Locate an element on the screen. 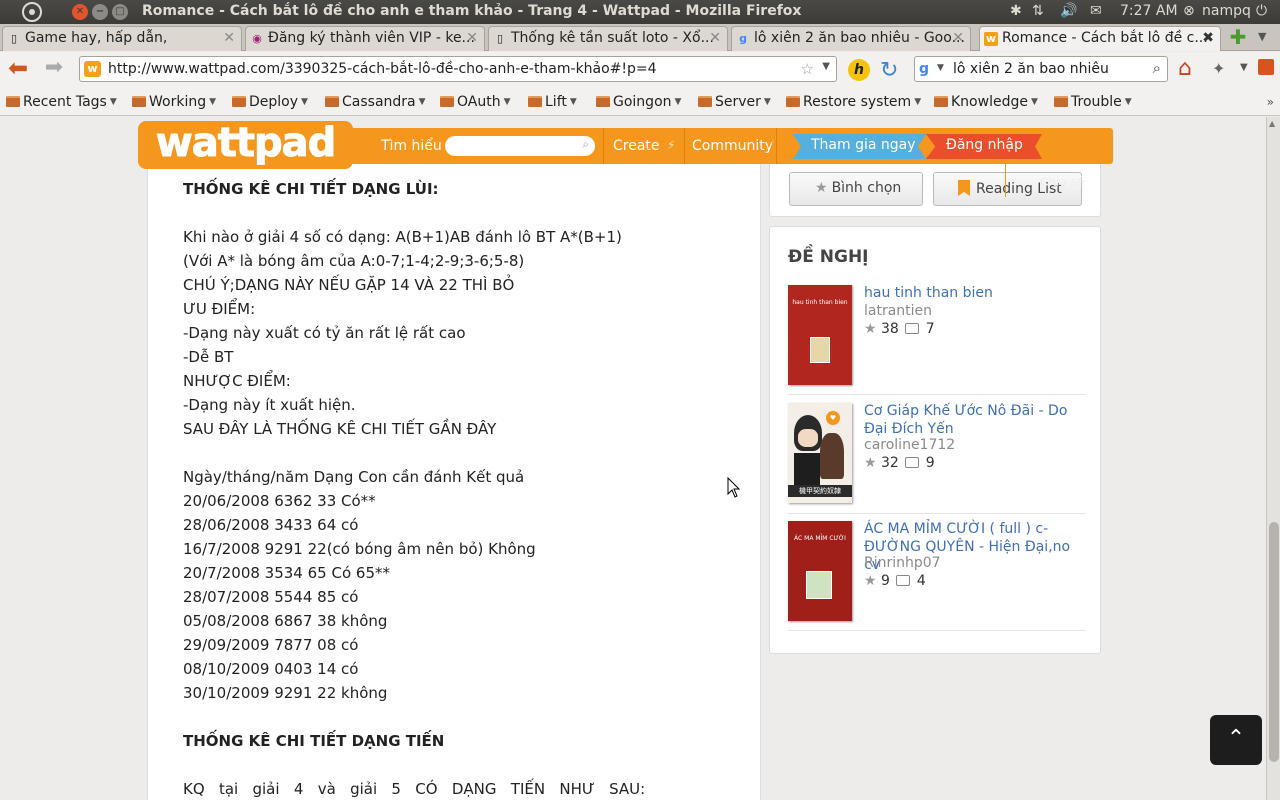 This screenshot has width=1280, height=800. clock: 7:27 AM is located at coordinates (1149, 11).